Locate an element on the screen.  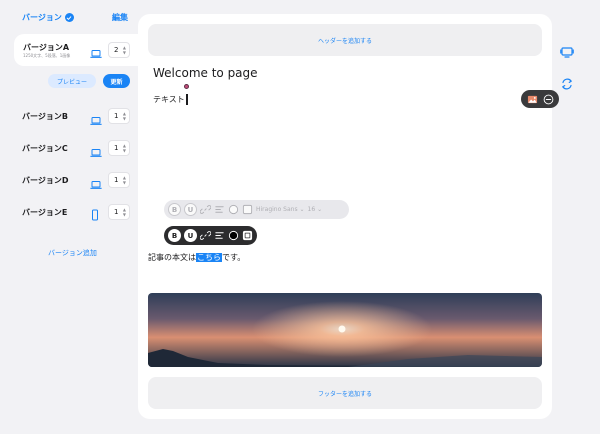
font-family-select: Hiragino Sans ⌄ is located at coordinates (280, 209).